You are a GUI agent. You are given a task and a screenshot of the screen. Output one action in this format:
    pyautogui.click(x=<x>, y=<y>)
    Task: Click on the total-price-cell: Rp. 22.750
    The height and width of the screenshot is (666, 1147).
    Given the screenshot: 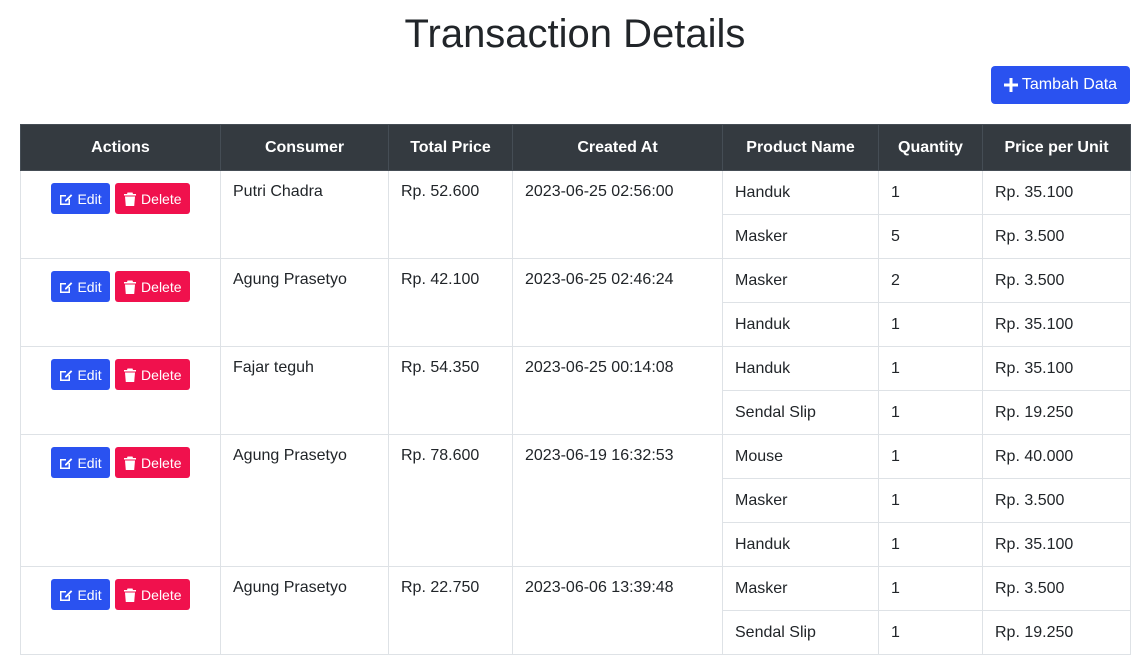 What is the action you would take?
    pyautogui.click(x=450, y=610)
    